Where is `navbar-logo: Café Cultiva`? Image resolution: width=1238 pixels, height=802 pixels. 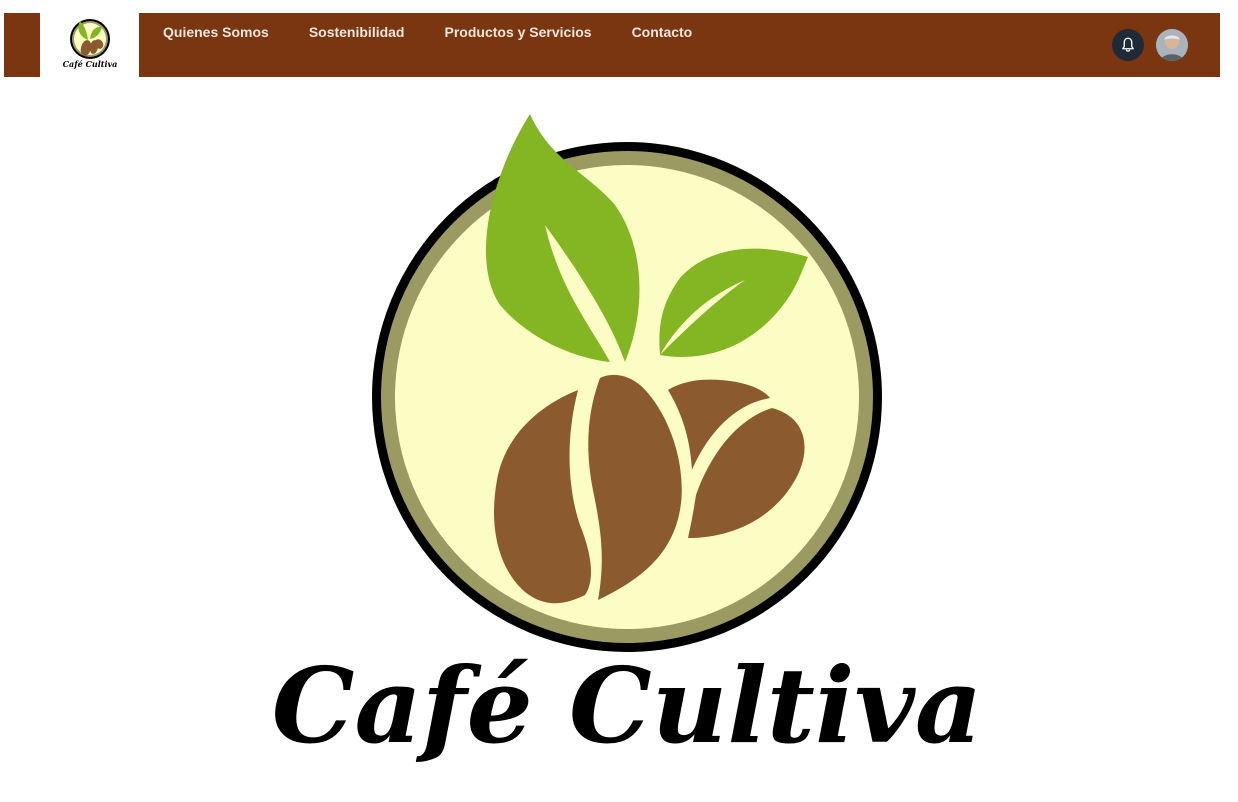
navbar-logo: Café Cultiva is located at coordinates (89, 45).